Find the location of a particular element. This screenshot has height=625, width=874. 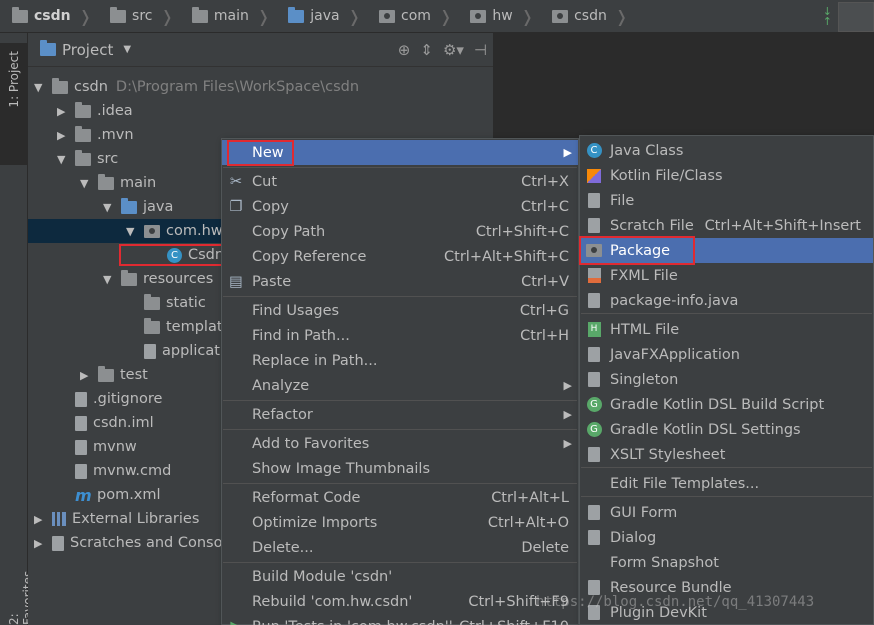

submenu-item-java-class: C Java Class is located at coordinates (726, 150).